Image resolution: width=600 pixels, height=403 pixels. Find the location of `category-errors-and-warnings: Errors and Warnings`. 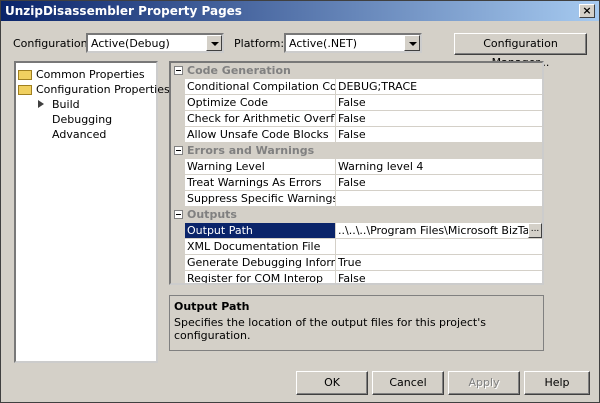

category-errors-and-warnings: Errors and Warnings is located at coordinates (356, 151).